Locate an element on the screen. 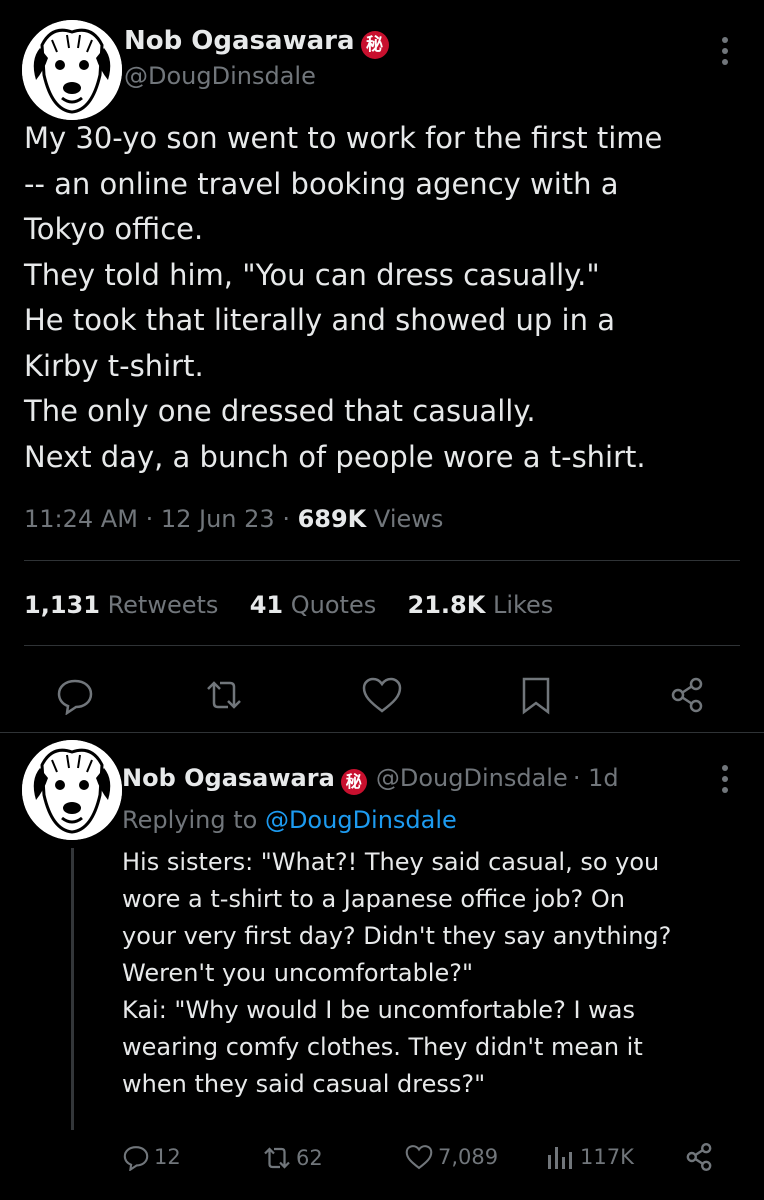 The width and height of the screenshot is (764, 1200). reply-author-avatar is located at coordinates (72, 790).